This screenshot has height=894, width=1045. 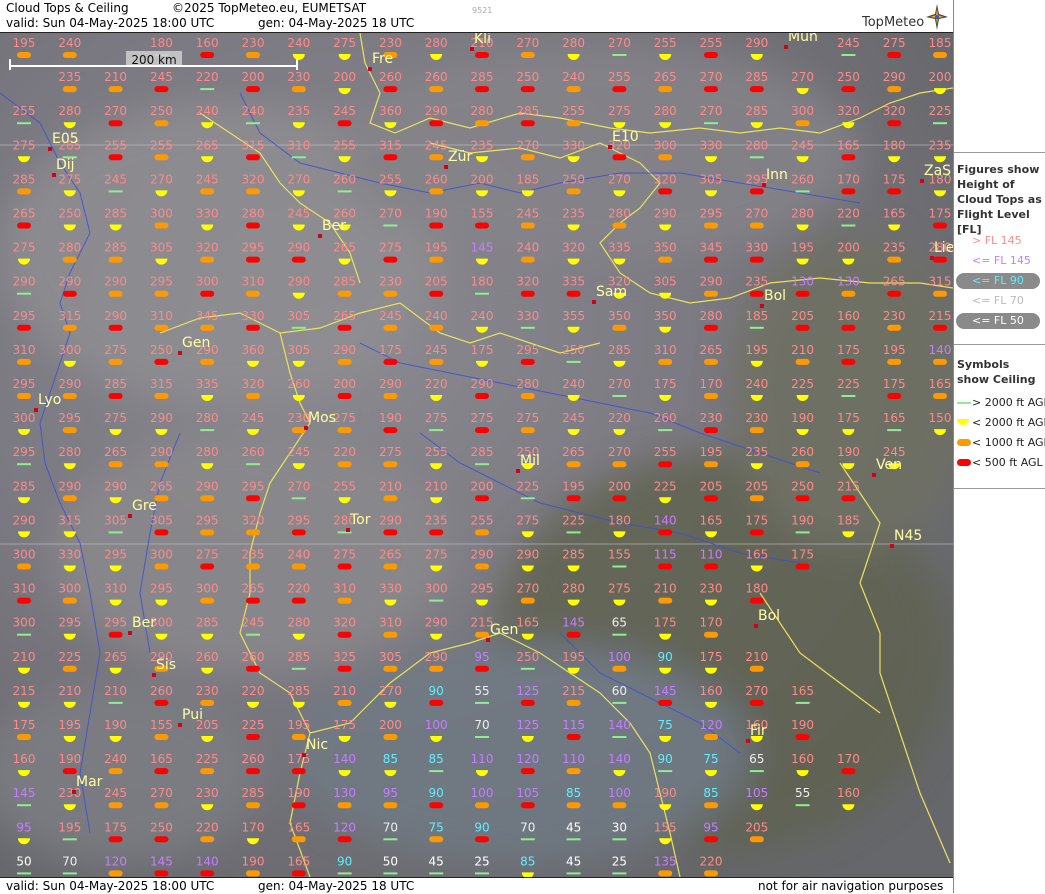 I want to click on flight-level-value: 295, so click(x=24, y=316).